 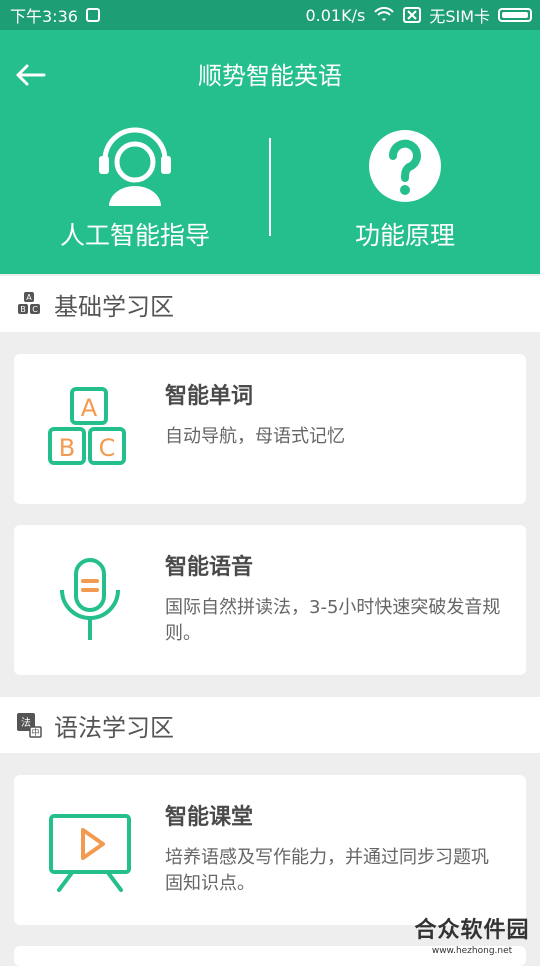 I want to click on section-grammar-header: 法 中 语法学习区, so click(x=270, y=725).